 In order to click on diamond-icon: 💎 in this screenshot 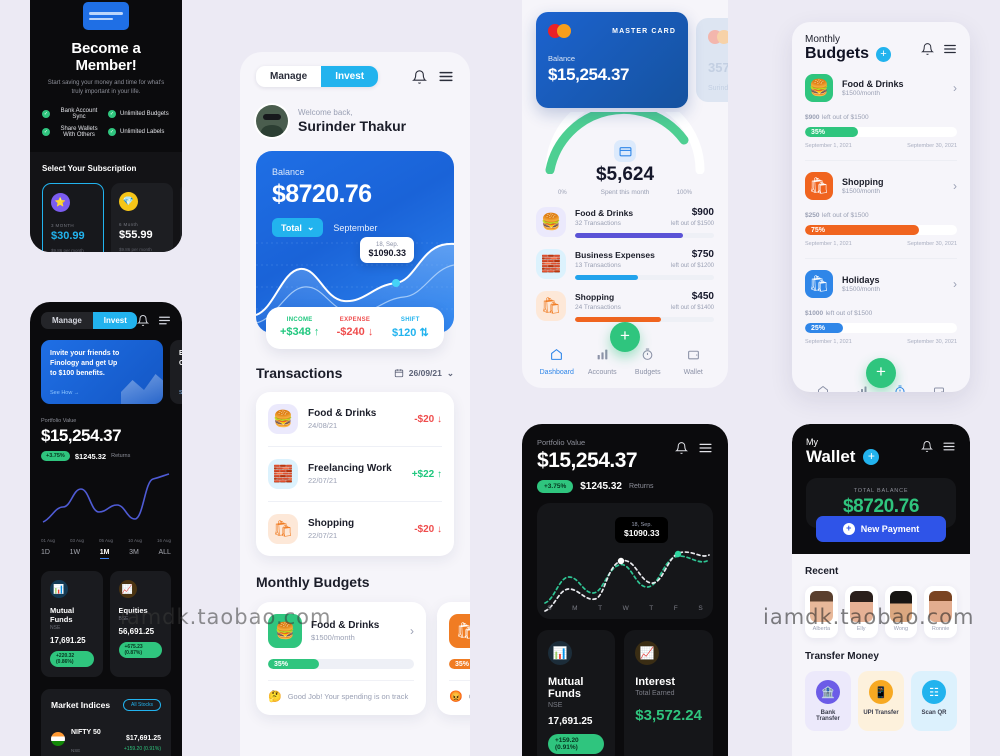, I will do `click(128, 201)`.